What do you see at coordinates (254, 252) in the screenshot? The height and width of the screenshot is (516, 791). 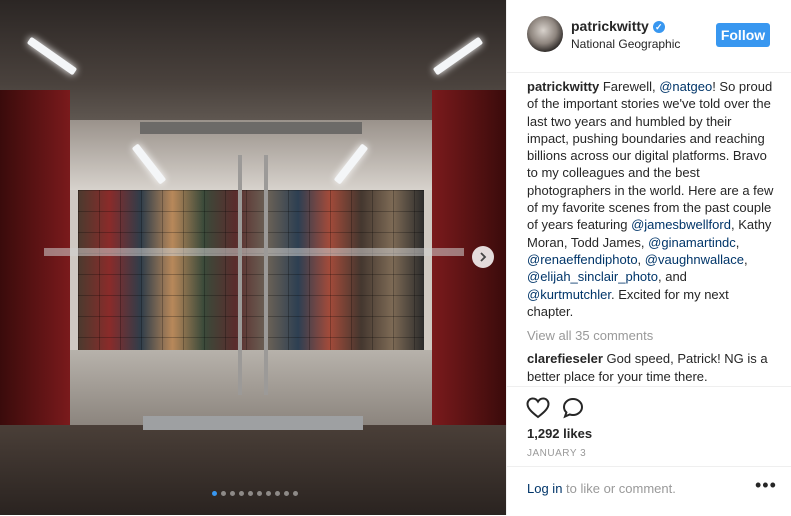 I see `glass-band` at bounding box center [254, 252].